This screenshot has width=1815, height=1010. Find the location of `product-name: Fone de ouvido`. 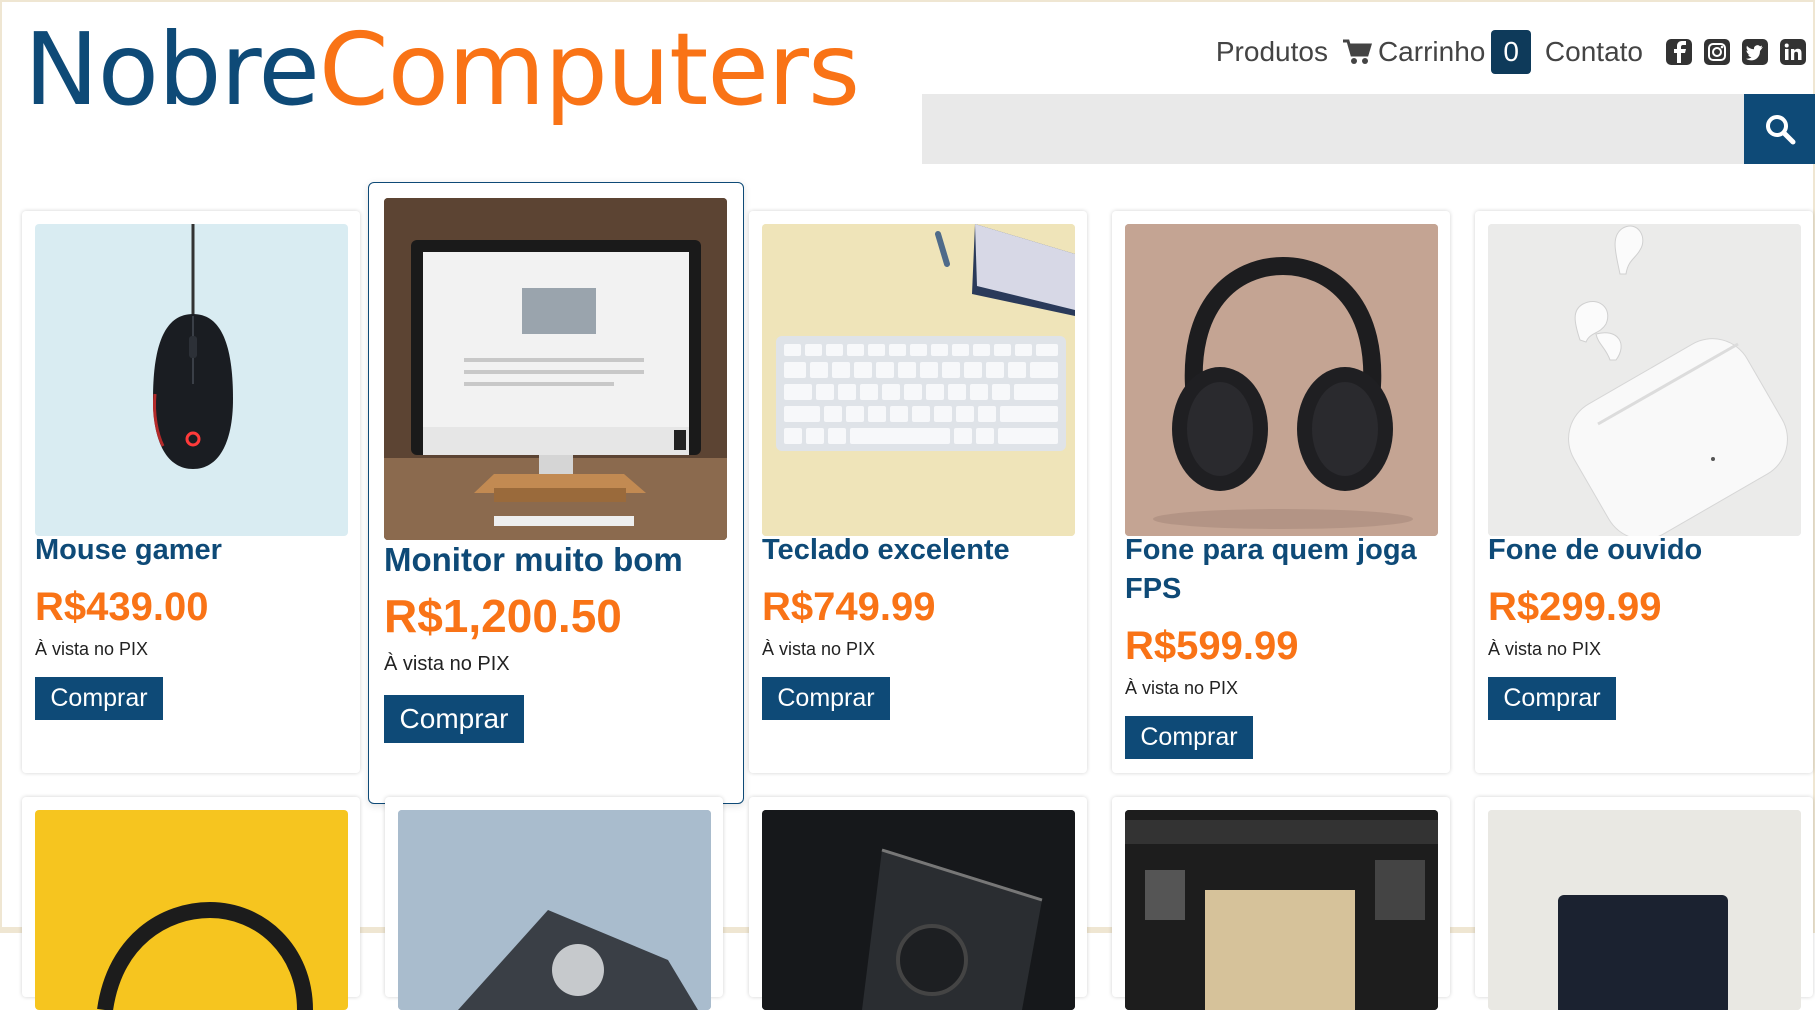

product-name: Fone de ouvido is located at coordinates (1647, 550).